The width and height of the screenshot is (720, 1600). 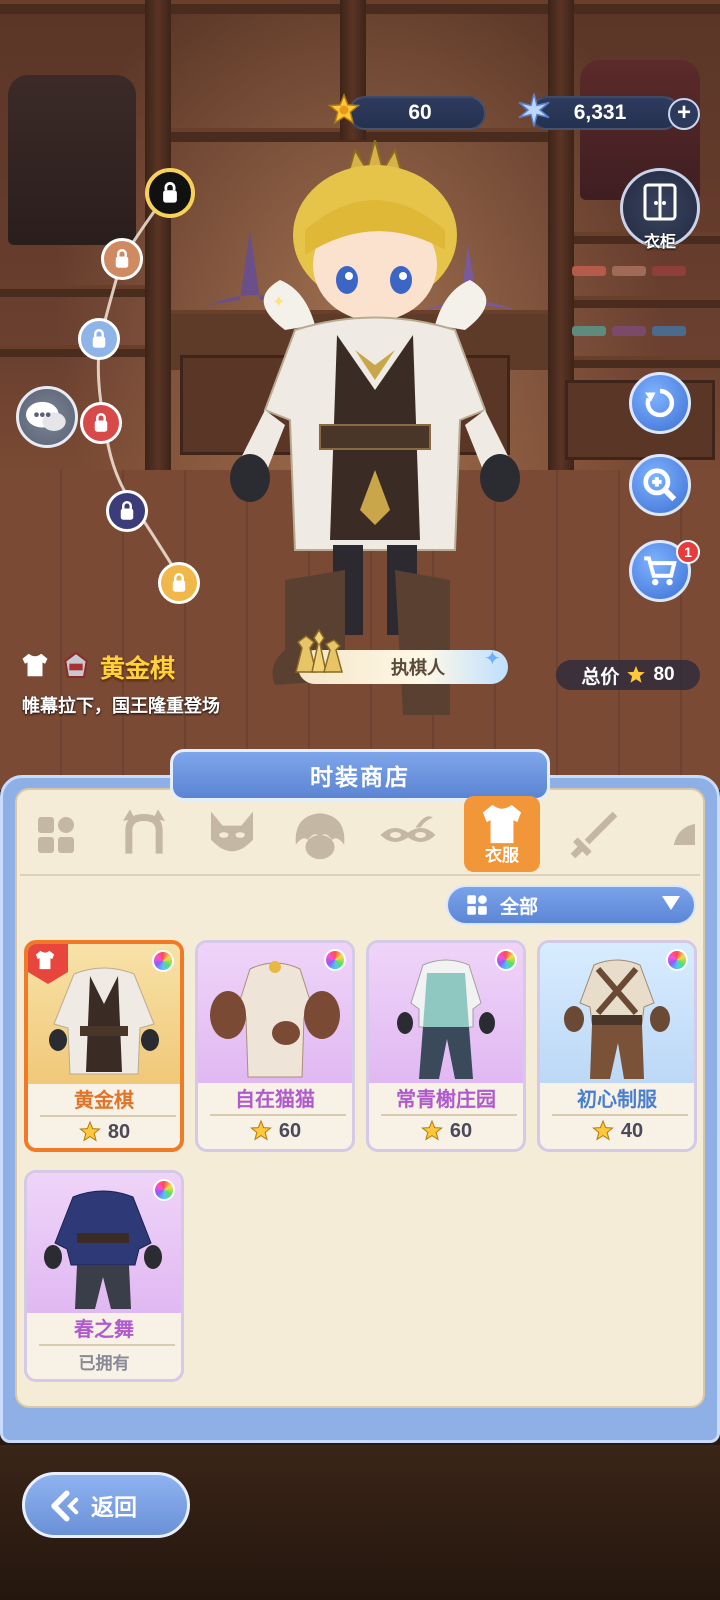 What do you see at coordinates (477, 905) in the screenshot?
I see `grid-icon` at bounding box center [477, 905].